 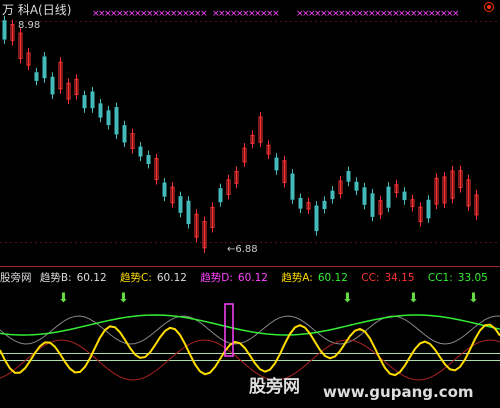 I want to click on watermark-url: www.gupang.com, so click(x=398, y=392).